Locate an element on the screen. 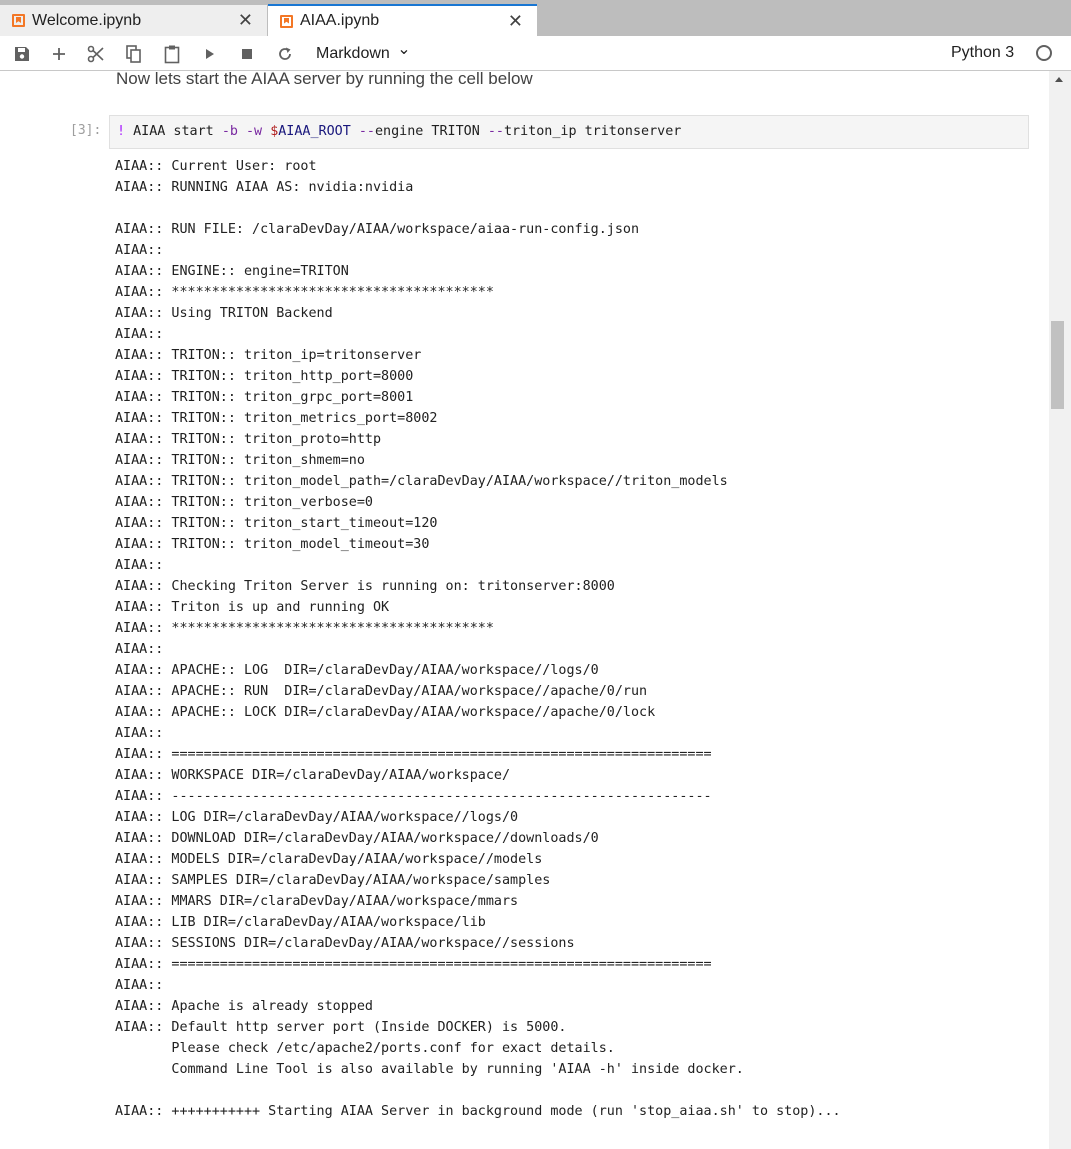 The width and height of the screenshot is (1071, 1149). tab-label: AIAA.ipynb is located at coordinates (340, 20).